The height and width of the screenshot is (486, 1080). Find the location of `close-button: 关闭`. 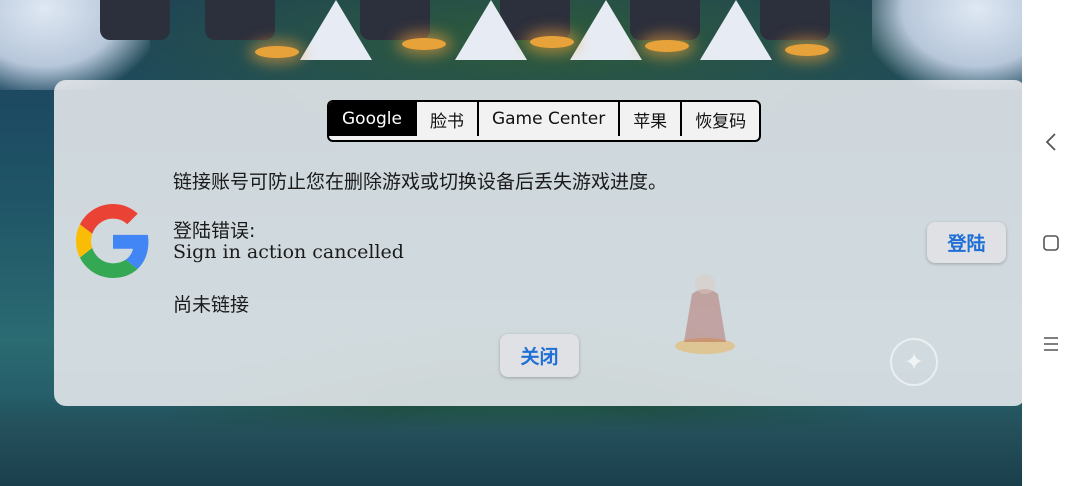

close-button: 关闭 is located at coordinates (539, 355).